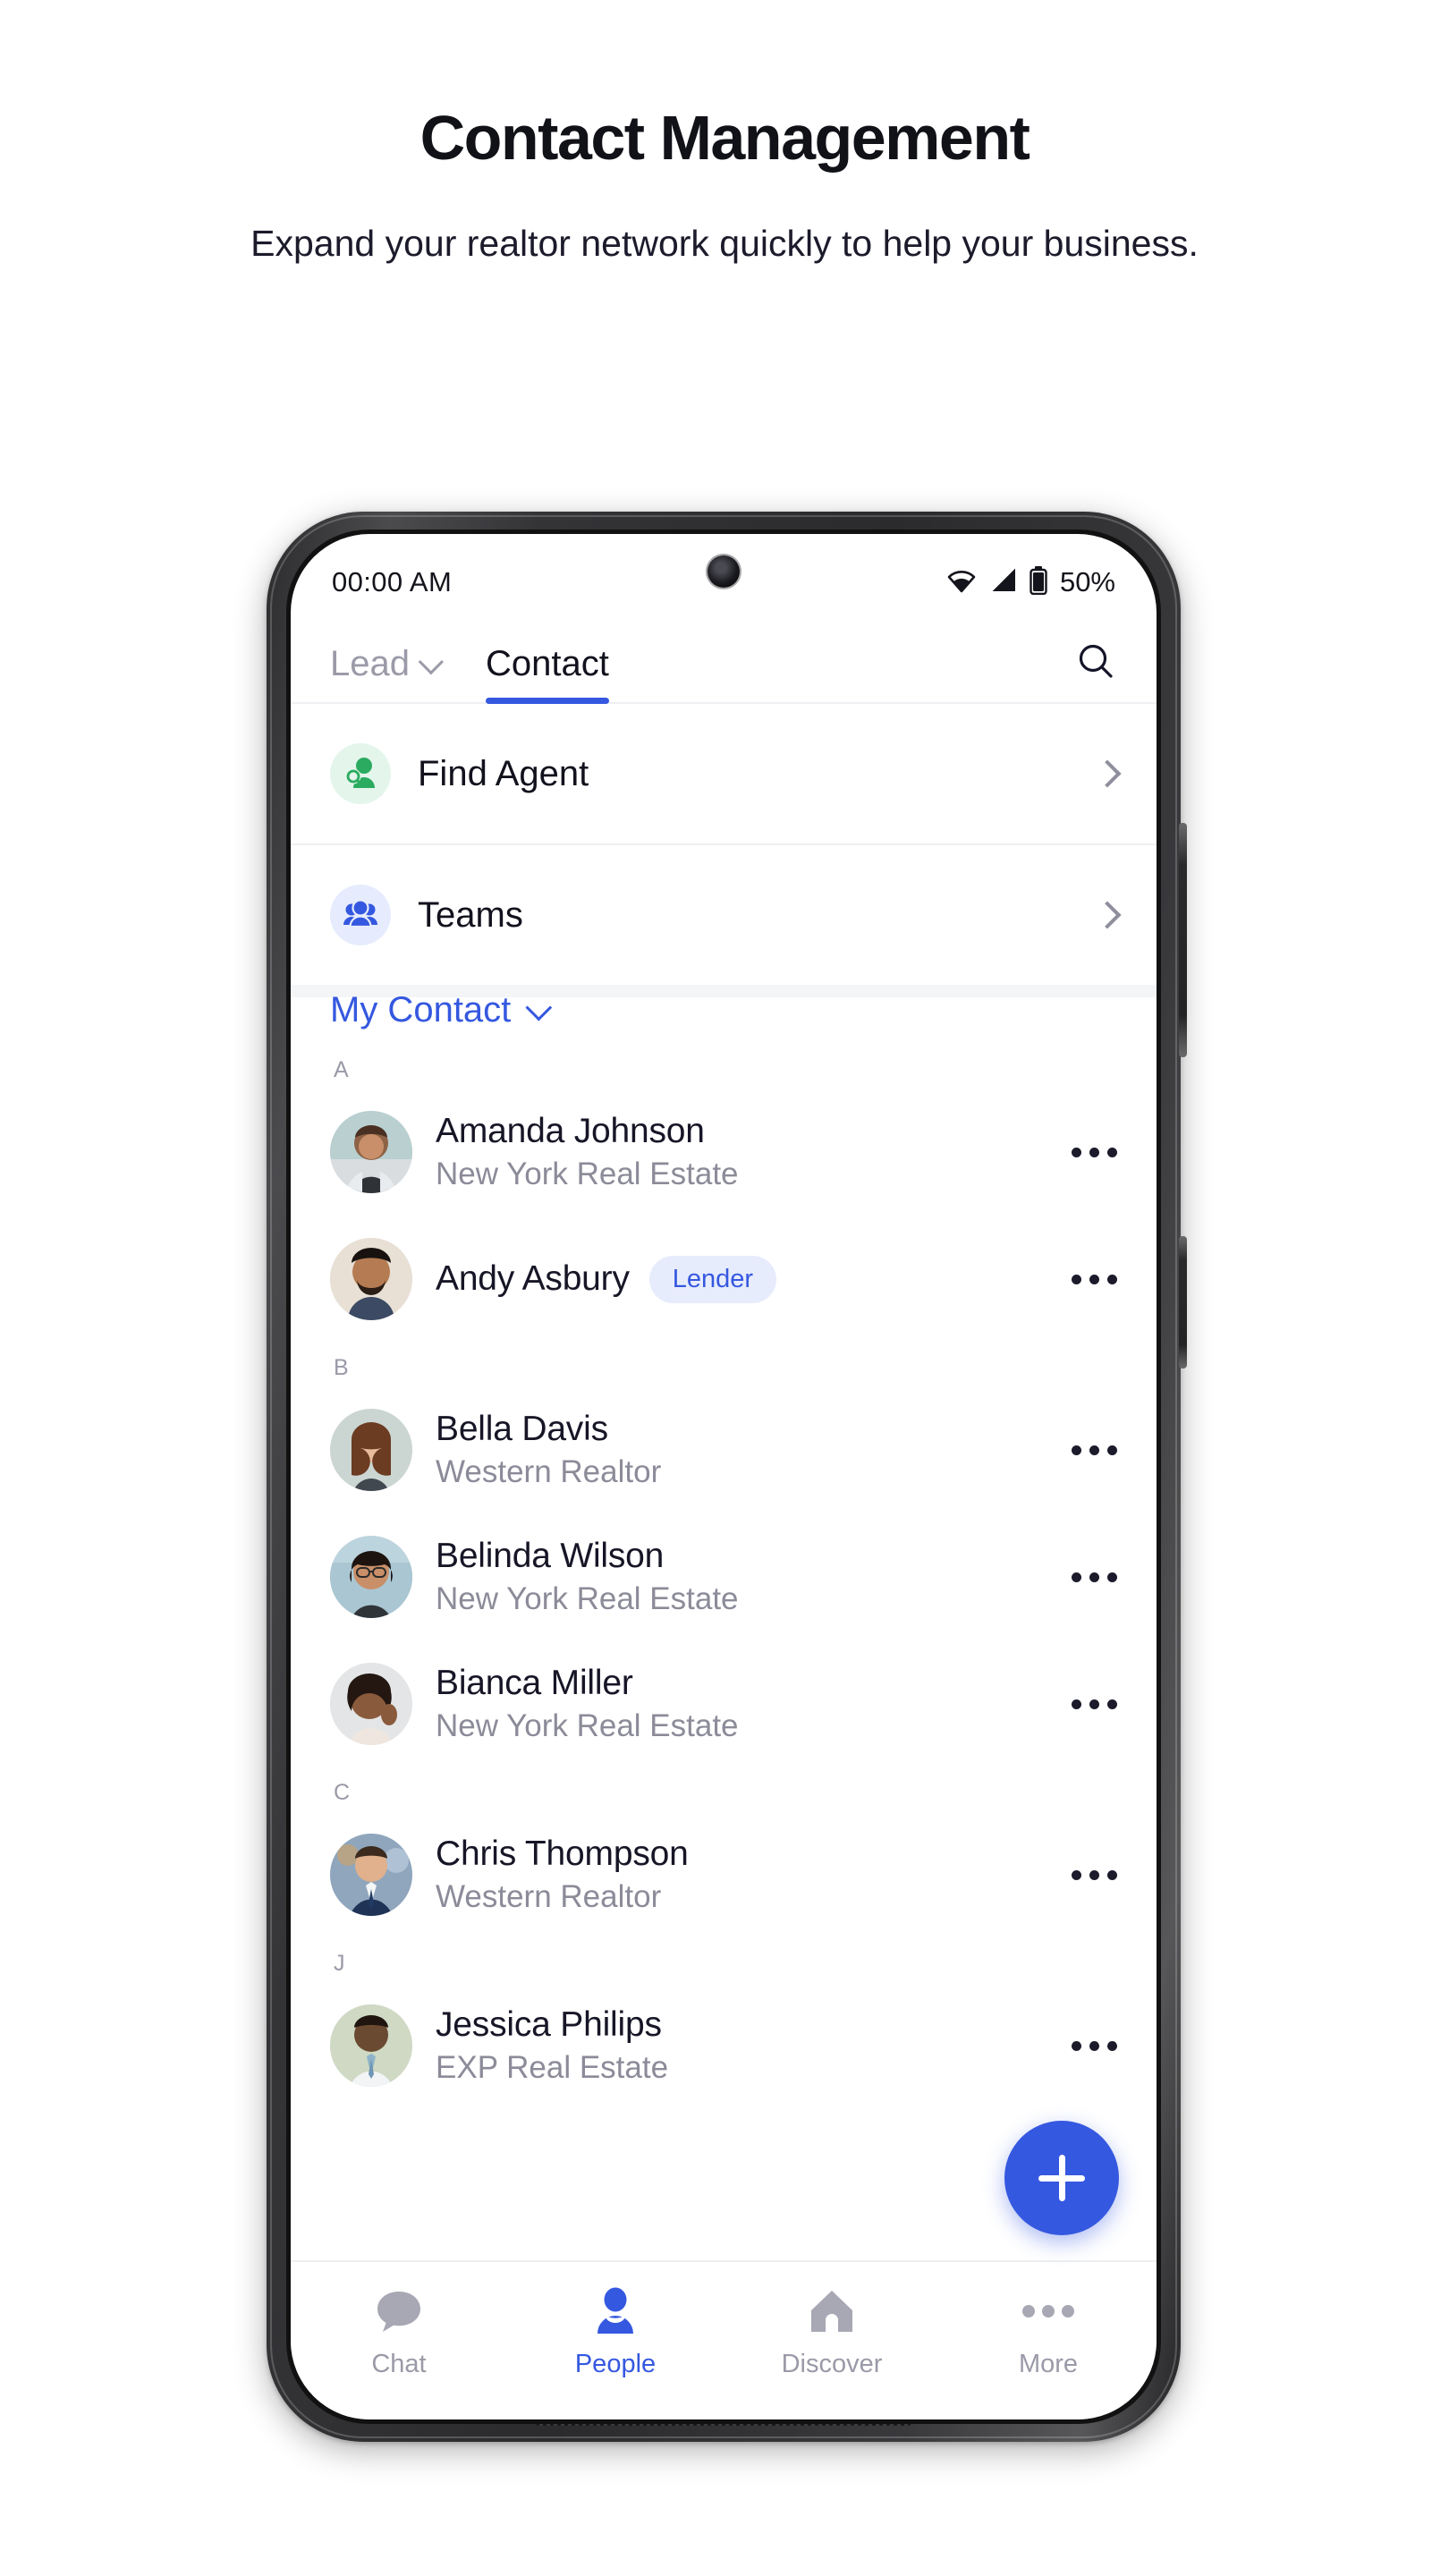 The image size is (1449, 2576). I want to click on contact-row-andy-asbury: Andy Asbury Lender, so click(724, 1279).